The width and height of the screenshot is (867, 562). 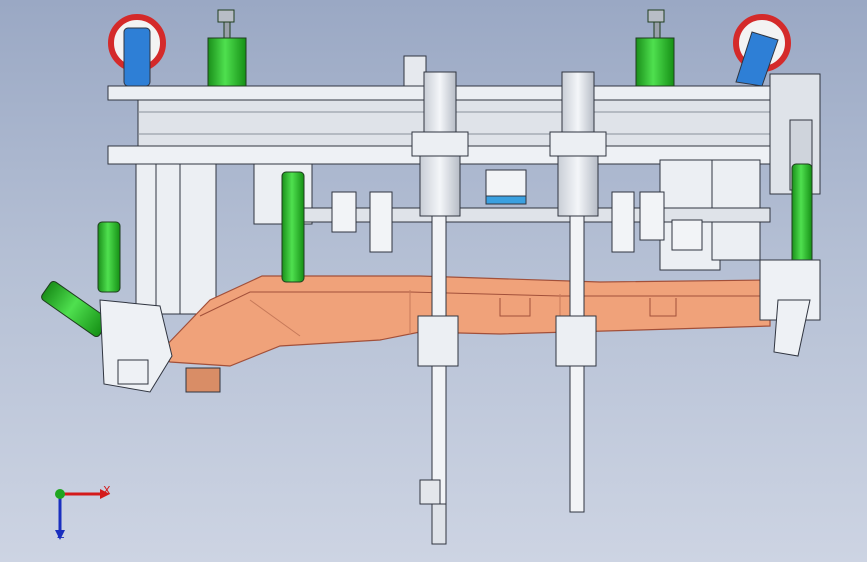 What do you see at coordinates (137, 50) in the screenshot?
I see `caster-wheel-left` at bounding box center [137, 50].